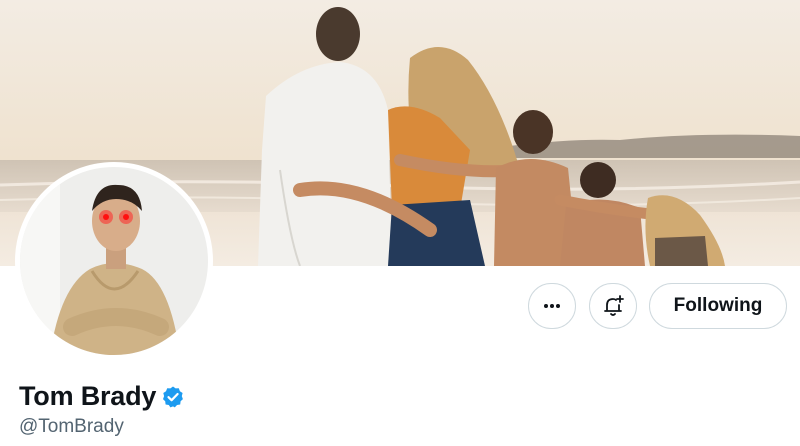  I want to click on more-horizontal-icon, so click(552, 306).